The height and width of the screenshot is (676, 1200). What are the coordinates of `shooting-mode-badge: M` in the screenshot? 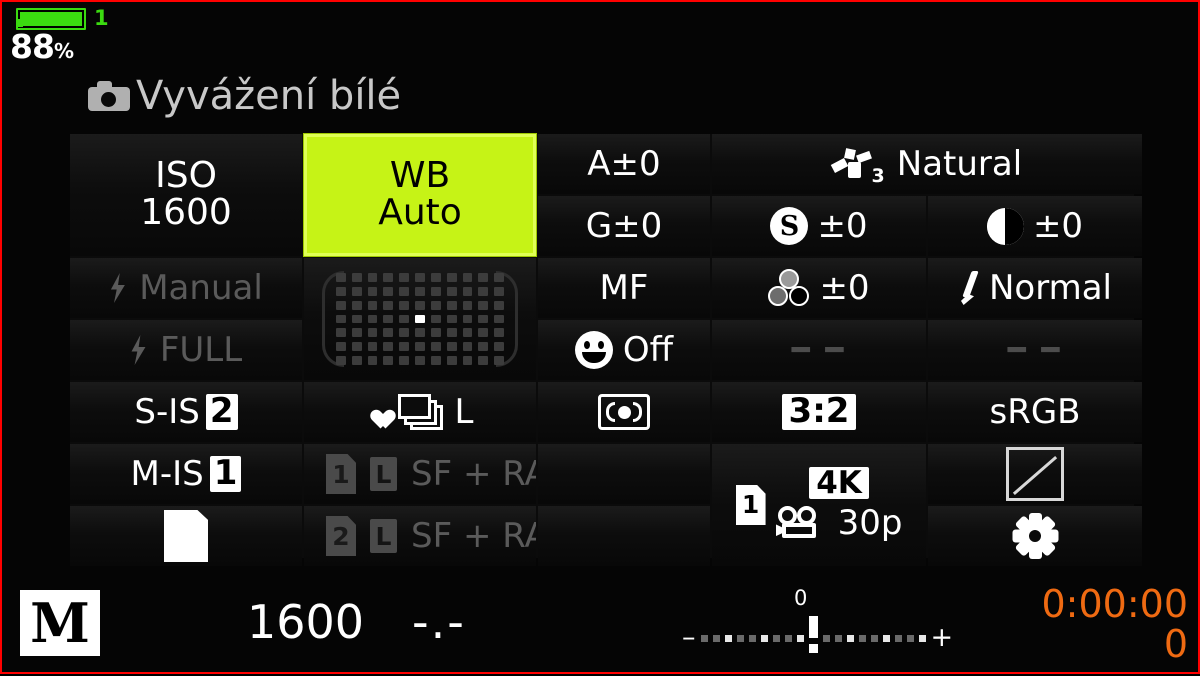 It's located at (60, 623).